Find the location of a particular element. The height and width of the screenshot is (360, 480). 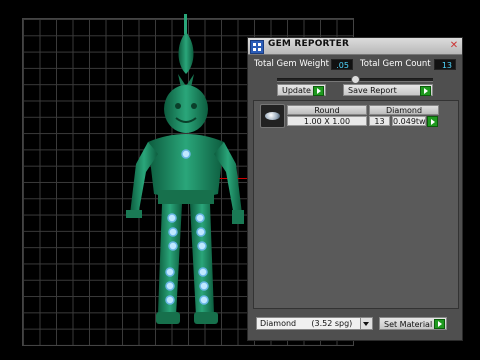

update-button: Update is located at coordinates (301, 90).